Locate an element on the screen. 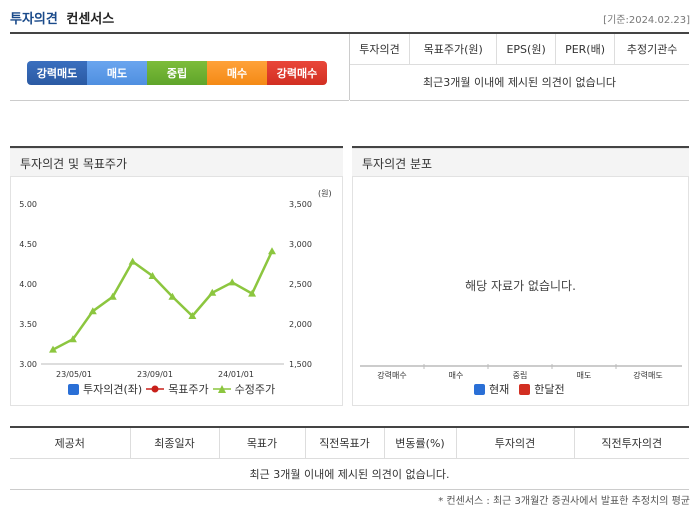  x-tick: 24/01/01 is located at coordinates (236, 374).